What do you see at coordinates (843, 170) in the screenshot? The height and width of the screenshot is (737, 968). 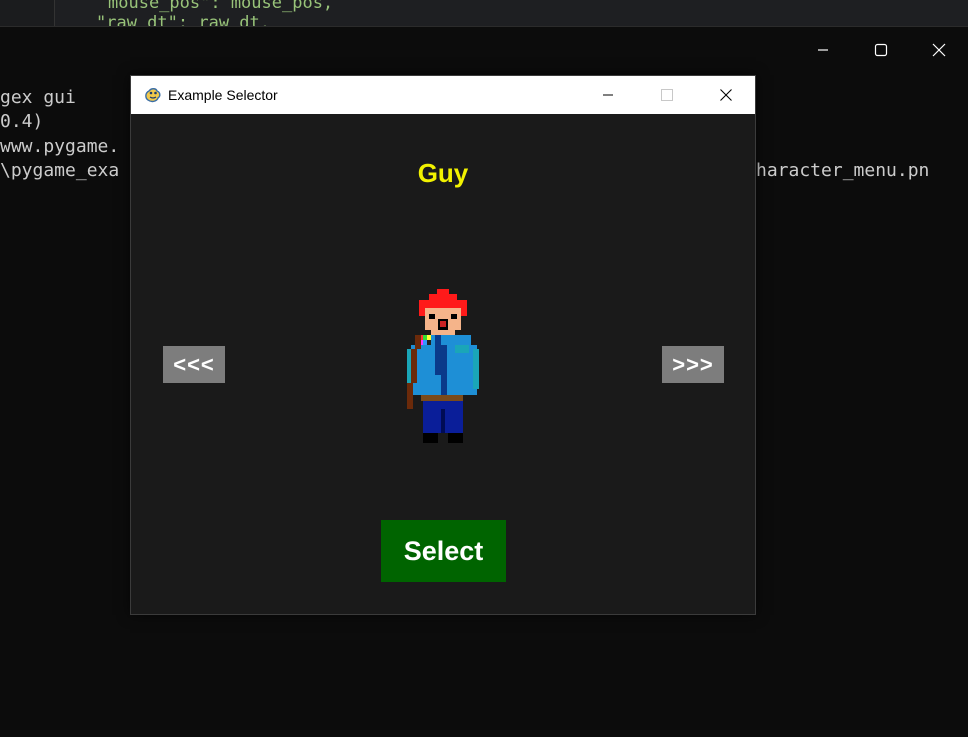 I see `terminal-line: haracter_menu.pn` at bounding box center [843, 170].